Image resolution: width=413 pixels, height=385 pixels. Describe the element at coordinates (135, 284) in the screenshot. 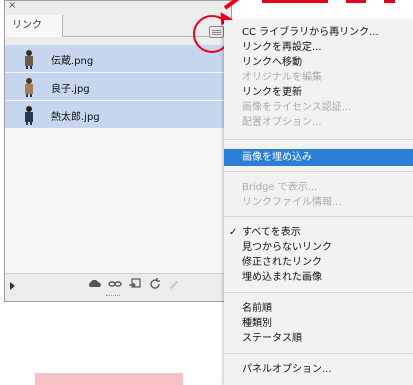

I see `go-to-link-icon` at that location.